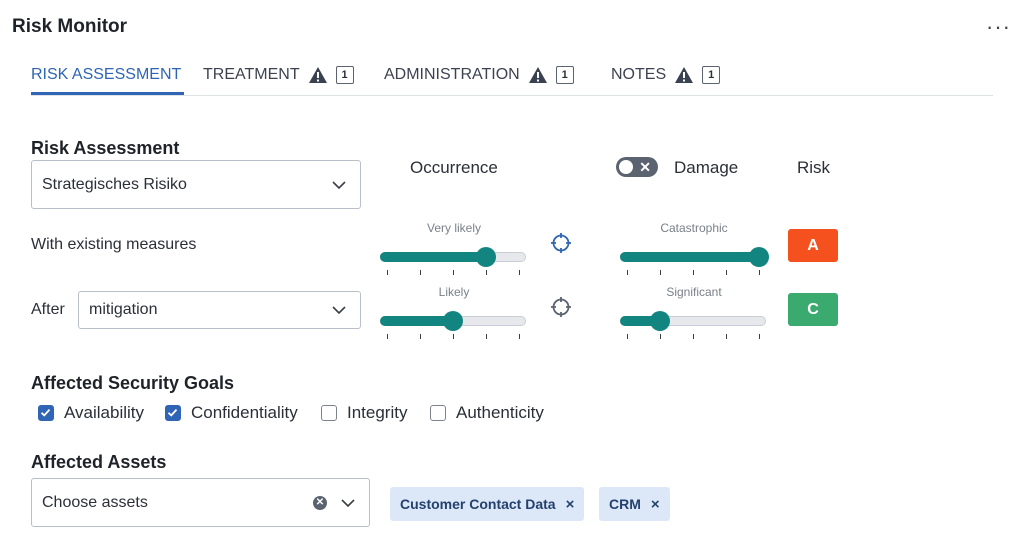 Image resolution: width=1024 pixels, height=555 pixels. I want to click on risk-column-header: Risk, so click(814, 167).